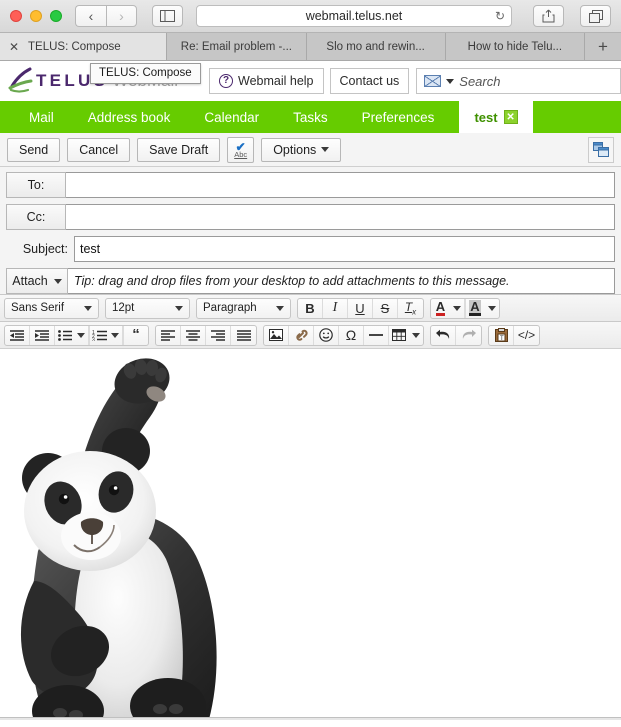 The height and width of the screenshot is (727, 621). I want to click on background-color-dropdown, so click(491, 308).